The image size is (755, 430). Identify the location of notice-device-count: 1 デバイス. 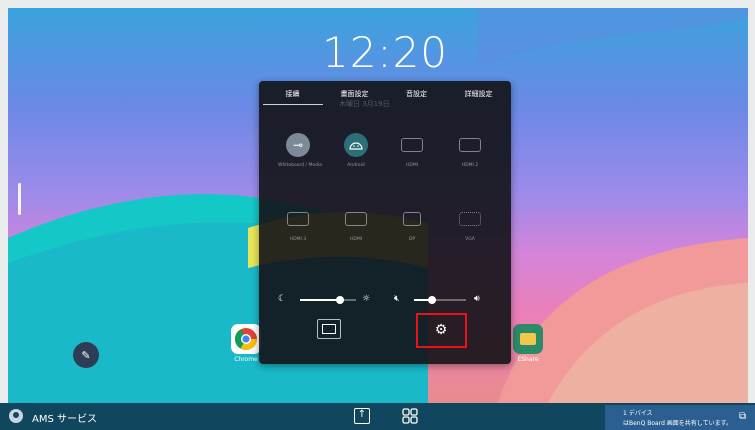
(638, 413).